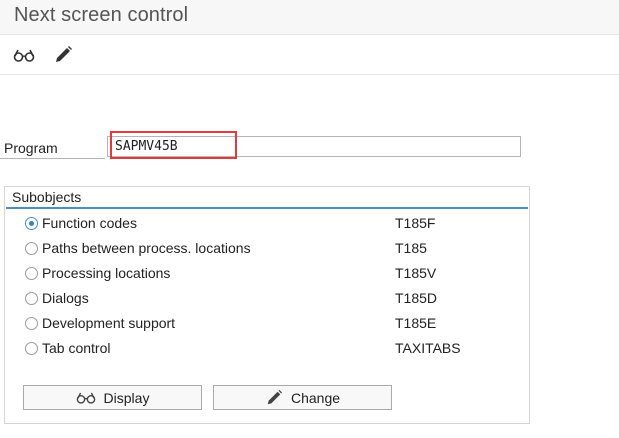  What do you see at coordinates (416, 298) in the screenshot?
I see `table-code: T185D` at bounding box center [416, 298].